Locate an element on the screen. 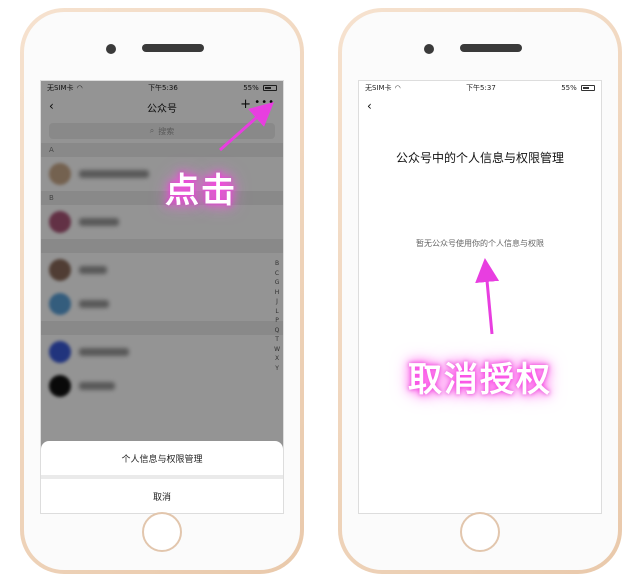 This screenshot has width=640, height=586. wifi-icon: ◠ is located at coordinates (397, 88).